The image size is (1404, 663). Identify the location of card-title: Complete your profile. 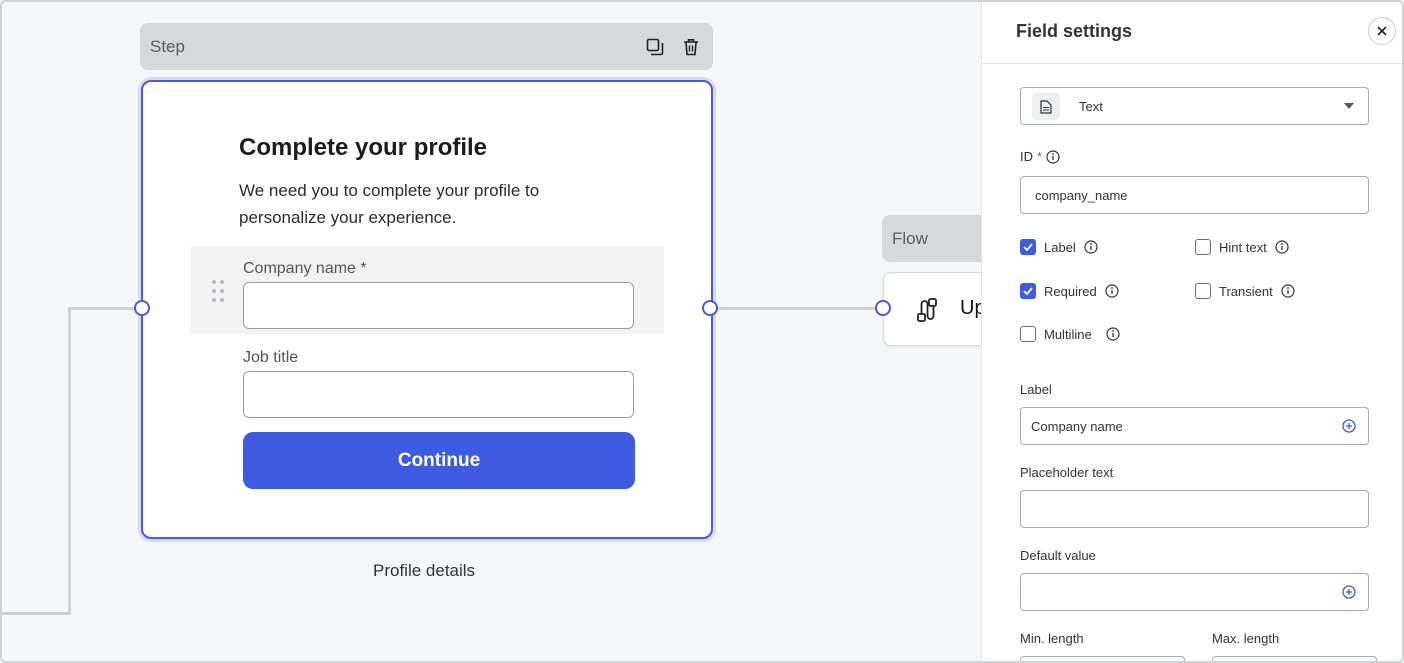
(363, 147).